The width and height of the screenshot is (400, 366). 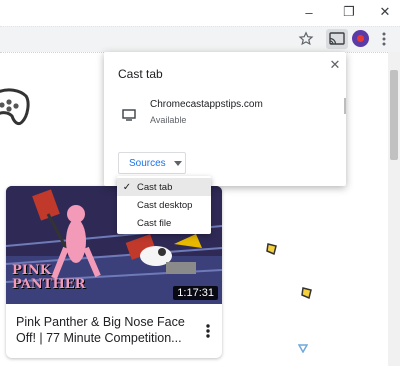 What do you see at coordinates (306, 39) in the screenshot?
I see `star-icon` at bounding box center [306, 39].